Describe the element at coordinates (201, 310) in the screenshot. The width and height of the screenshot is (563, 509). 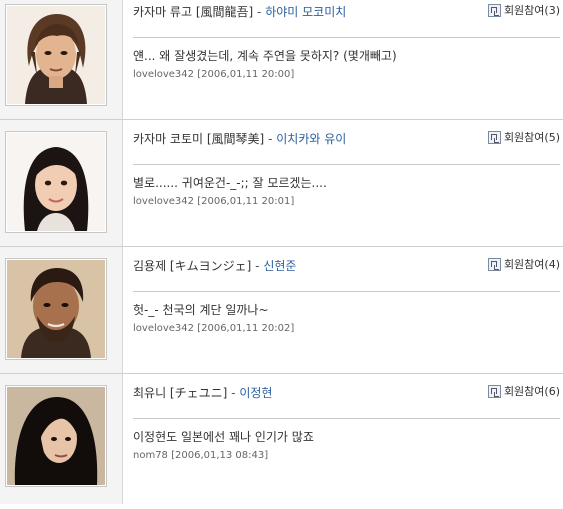
I see `comment-text: 헛-_- 천국의 계단 일까나~` at that location.